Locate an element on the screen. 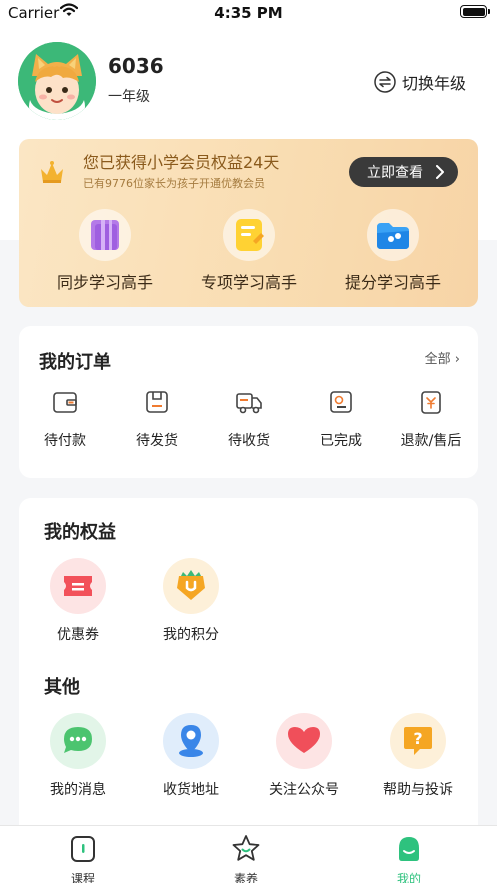 The image size is (497, 883). order-pending-payment: 待付款 is located at coordinates (65, 419).